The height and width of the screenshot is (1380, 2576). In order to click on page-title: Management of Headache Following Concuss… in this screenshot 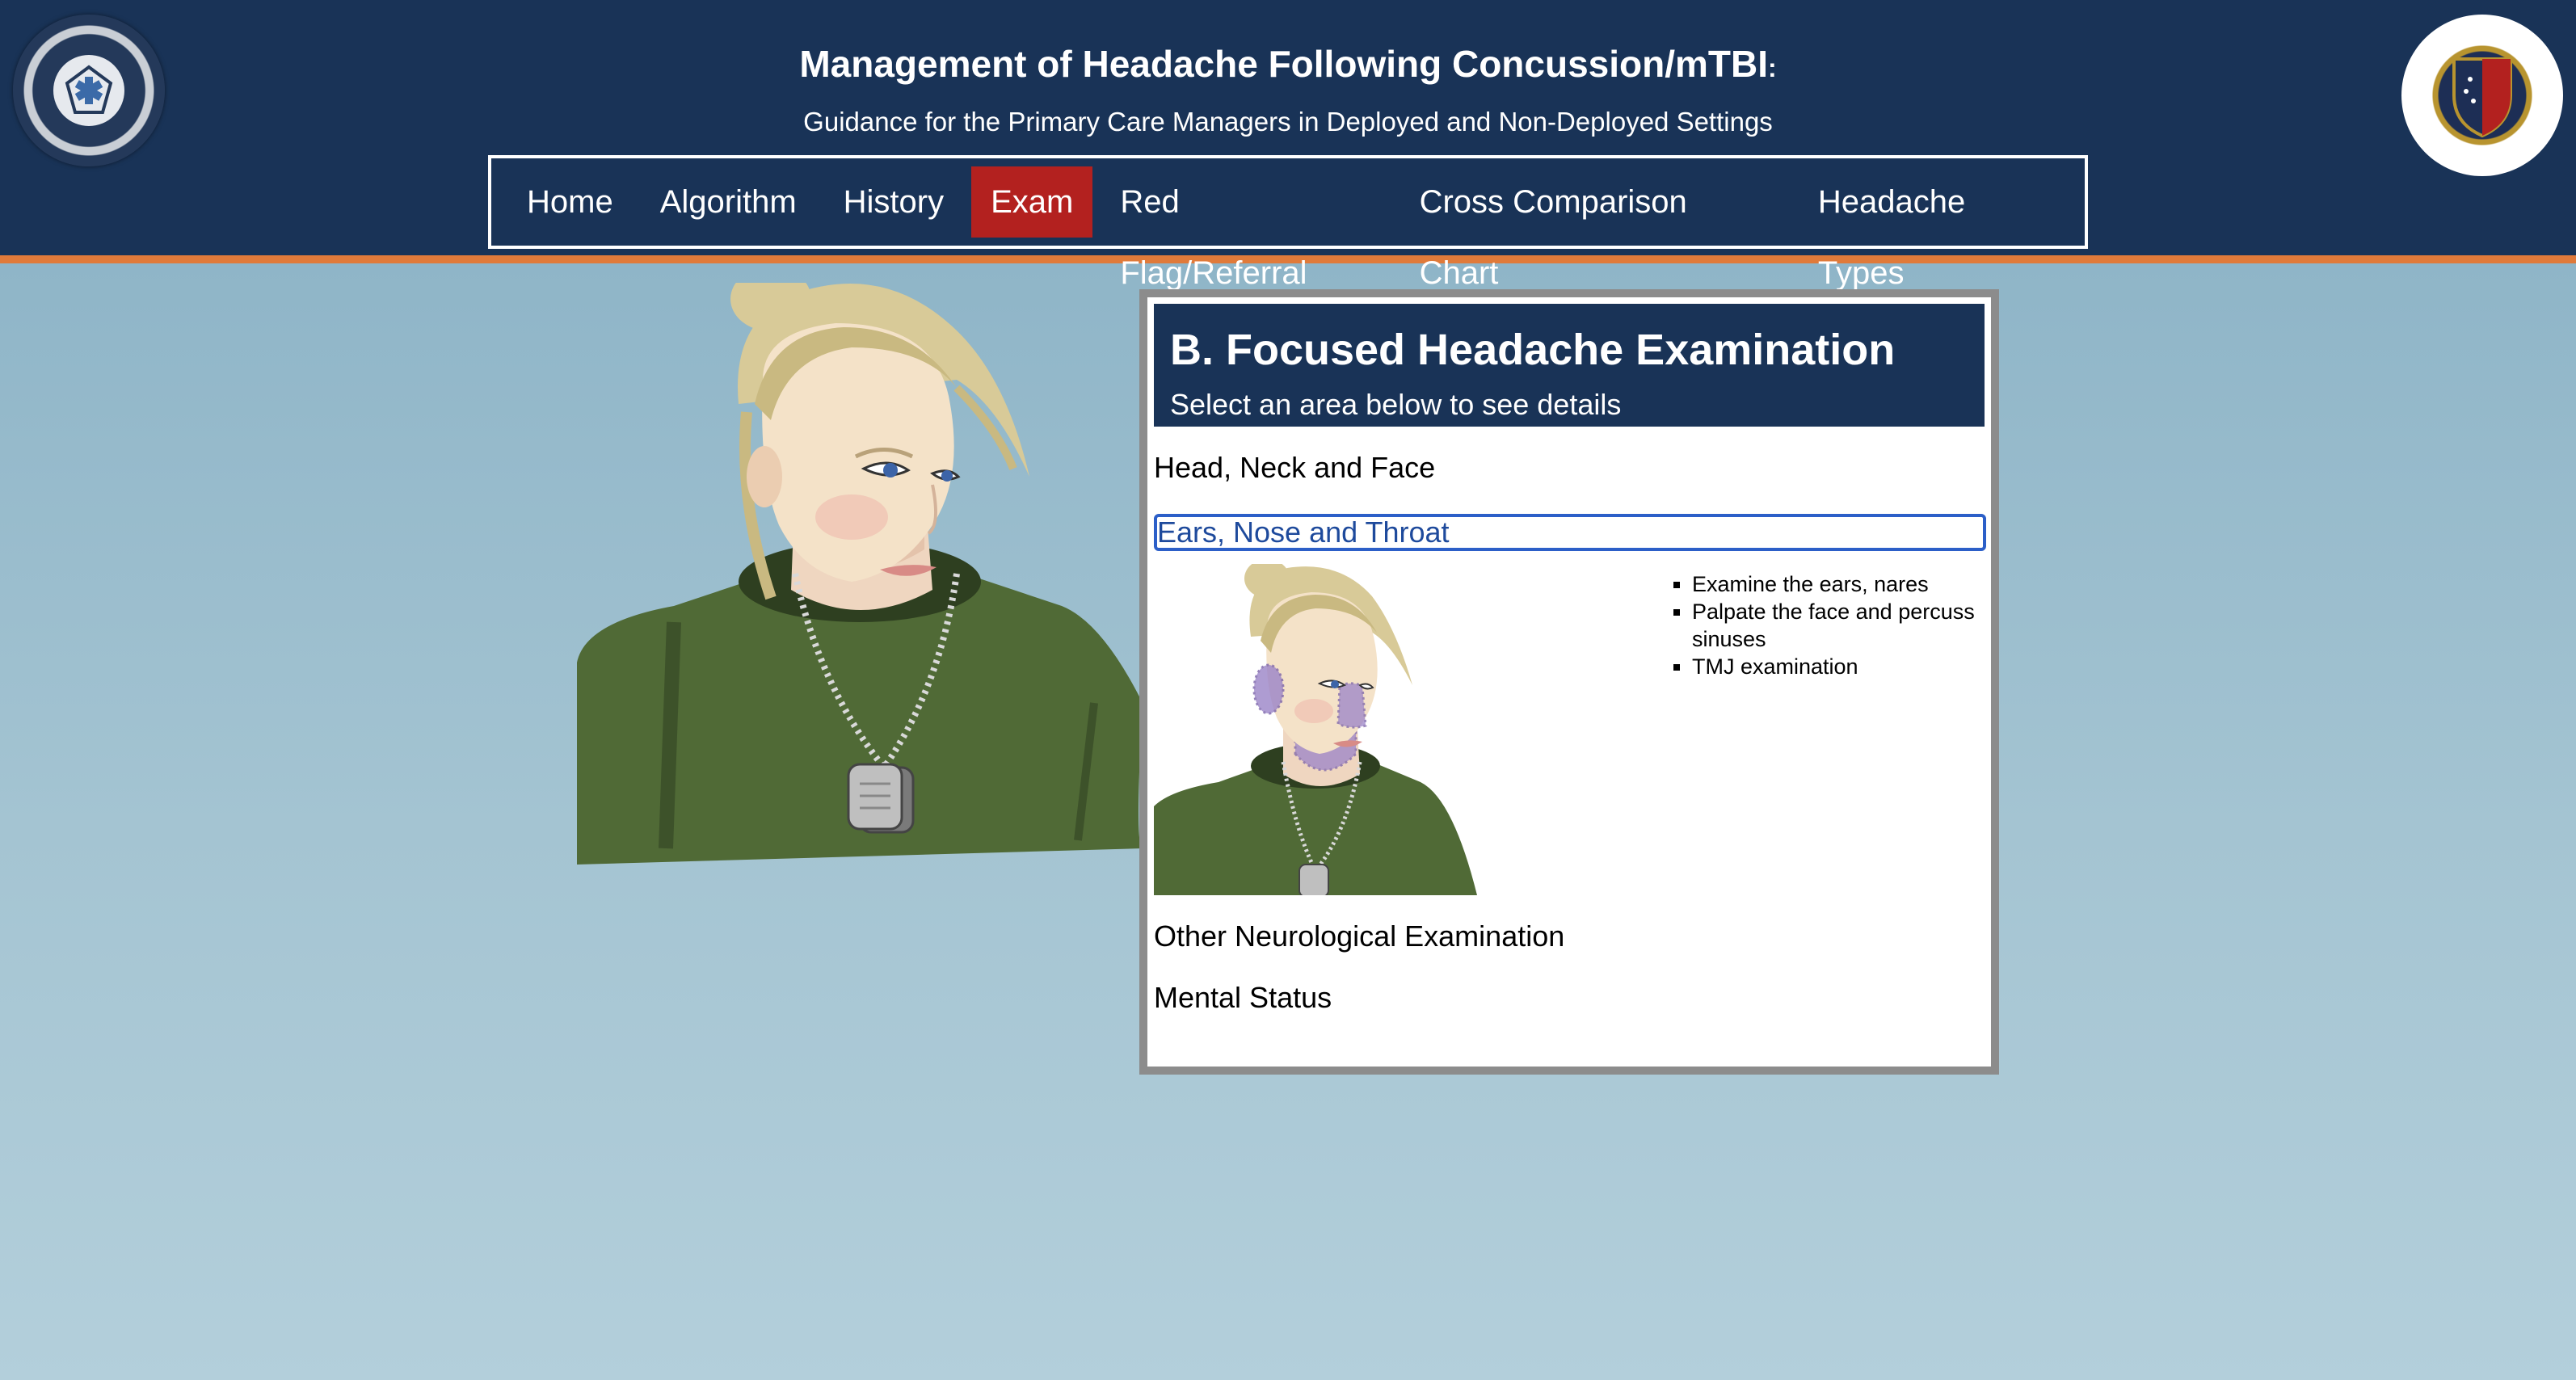, I will do `click(1288, 64)`.